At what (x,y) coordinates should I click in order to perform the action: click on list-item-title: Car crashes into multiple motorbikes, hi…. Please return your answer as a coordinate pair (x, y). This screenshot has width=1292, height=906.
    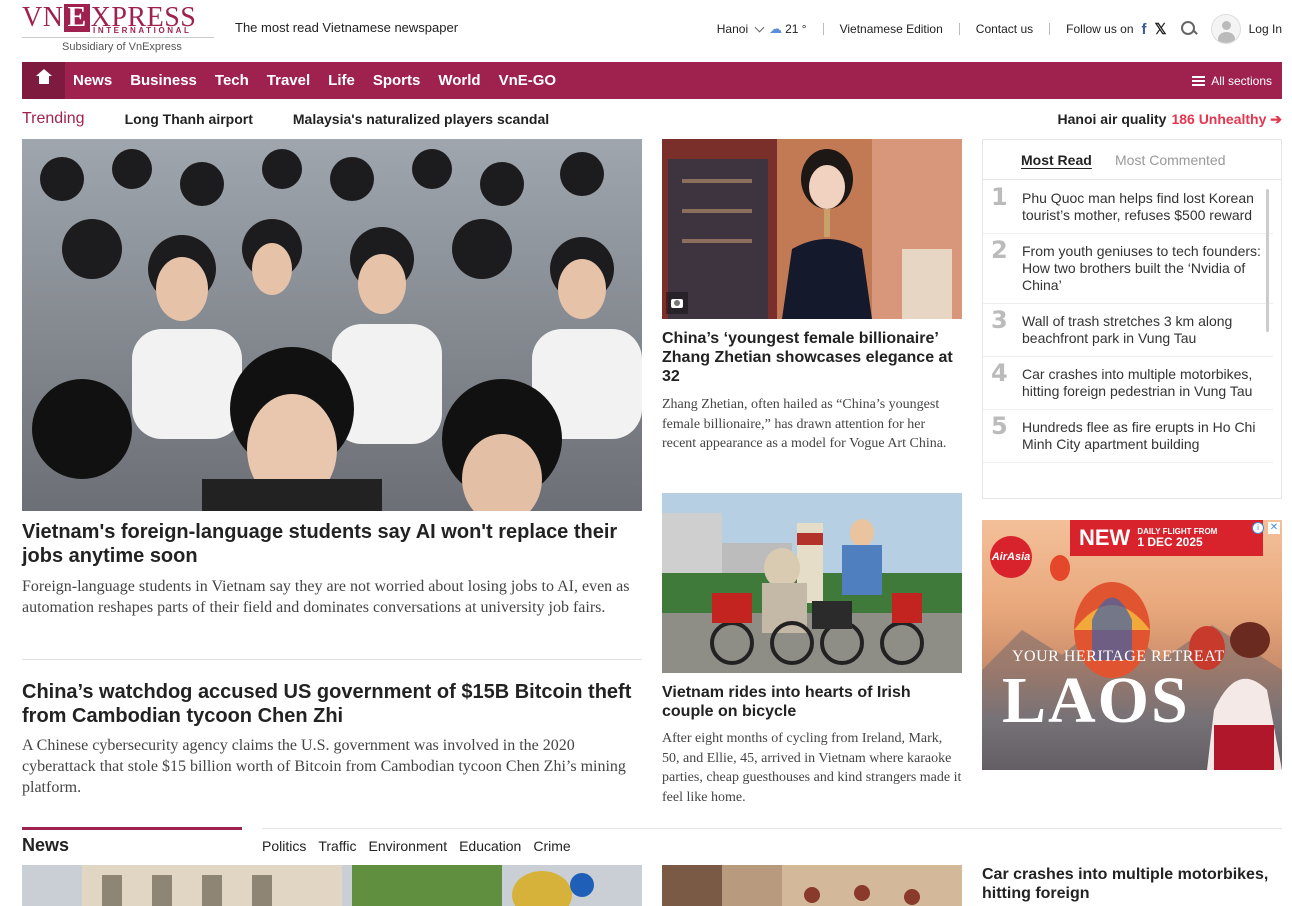
    Looking at the image, I should click on (1137, 382).